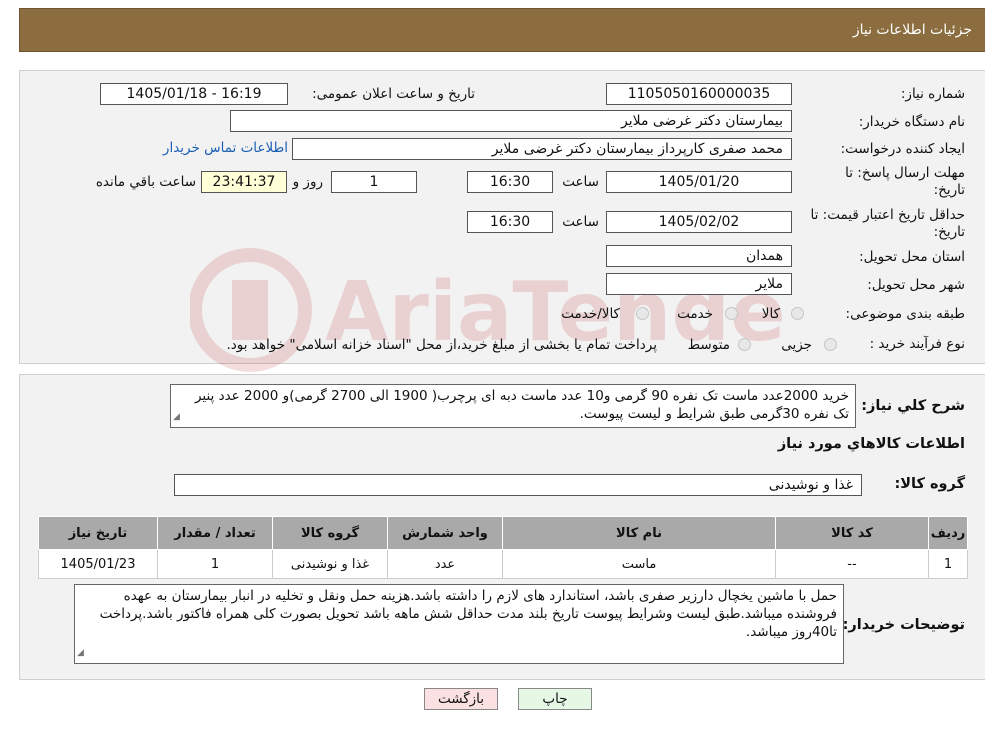  What do you see at coordinates (98, 533) in the screenshot?
I see `col-need-date: تاریخ نیاز` at bounding box center [98, 533].